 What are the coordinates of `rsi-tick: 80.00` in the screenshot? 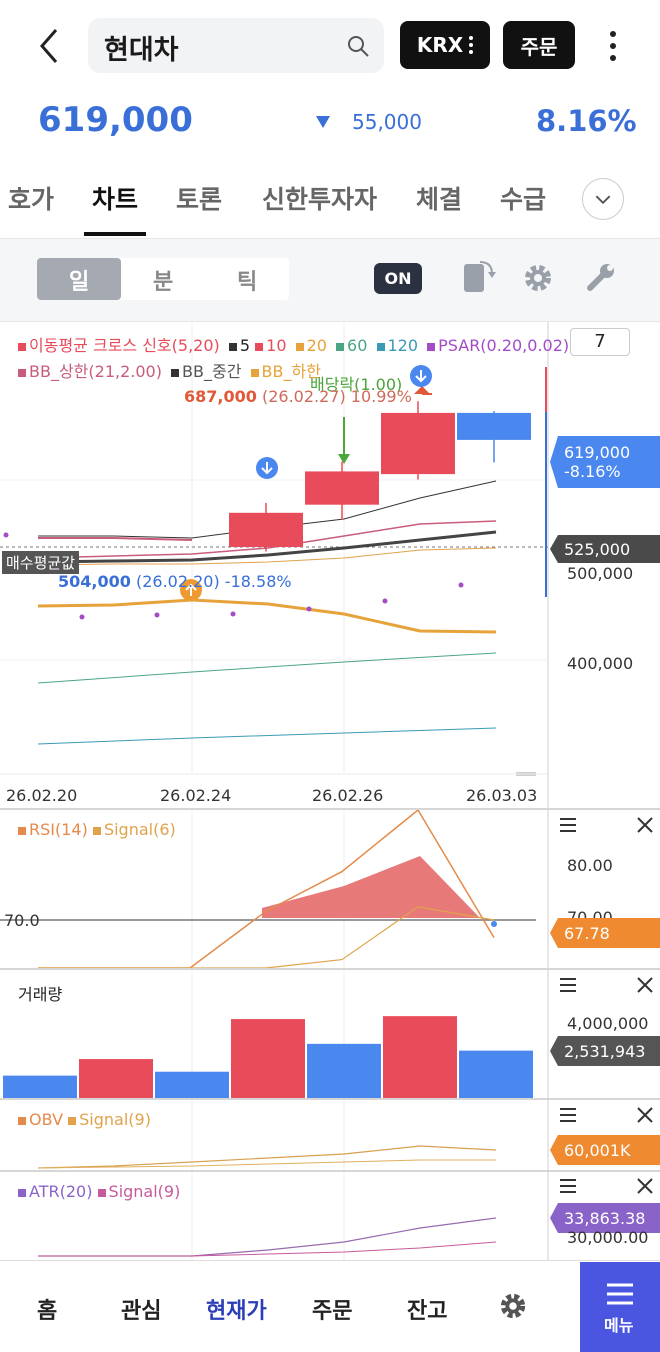 It's located at (590, 865).